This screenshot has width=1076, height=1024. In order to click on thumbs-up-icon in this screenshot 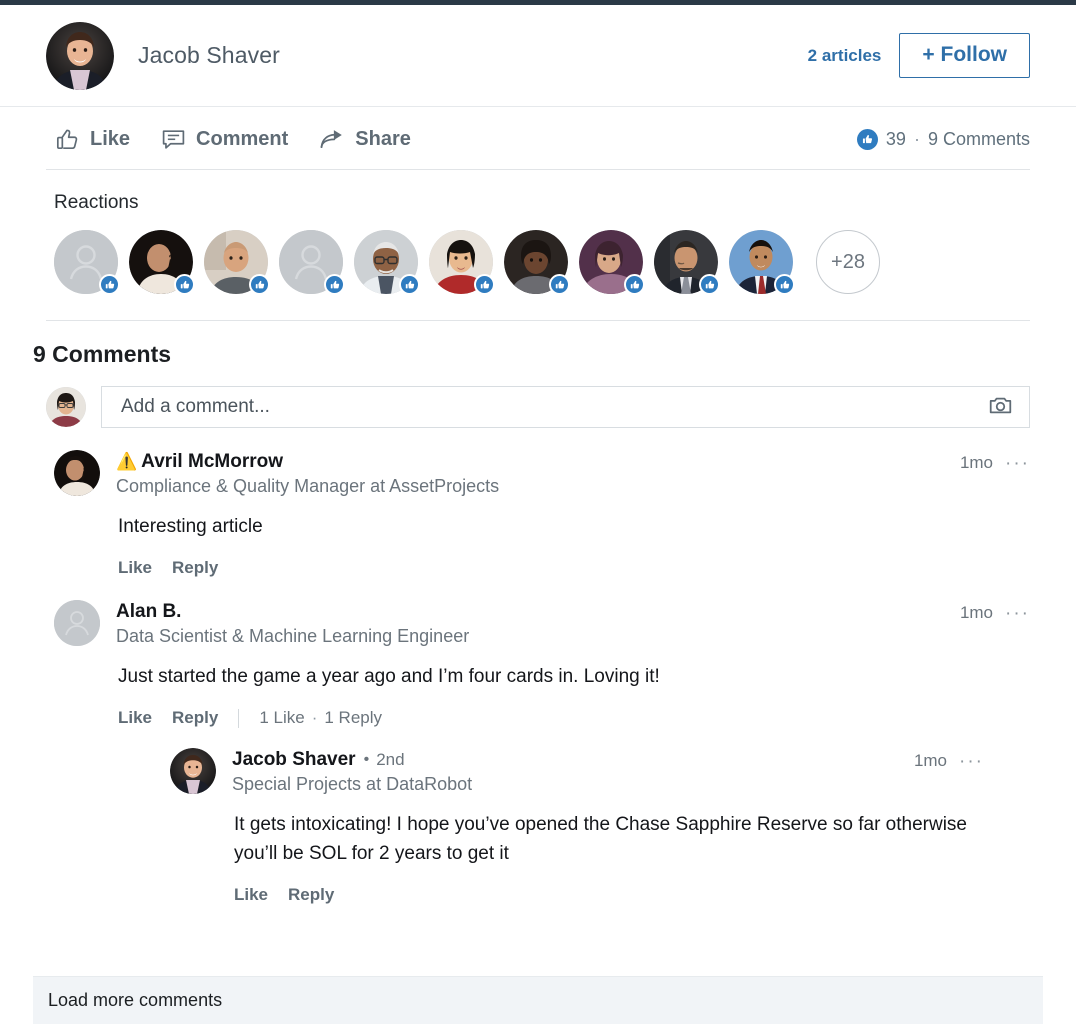, I will do `click(67, 139)`.